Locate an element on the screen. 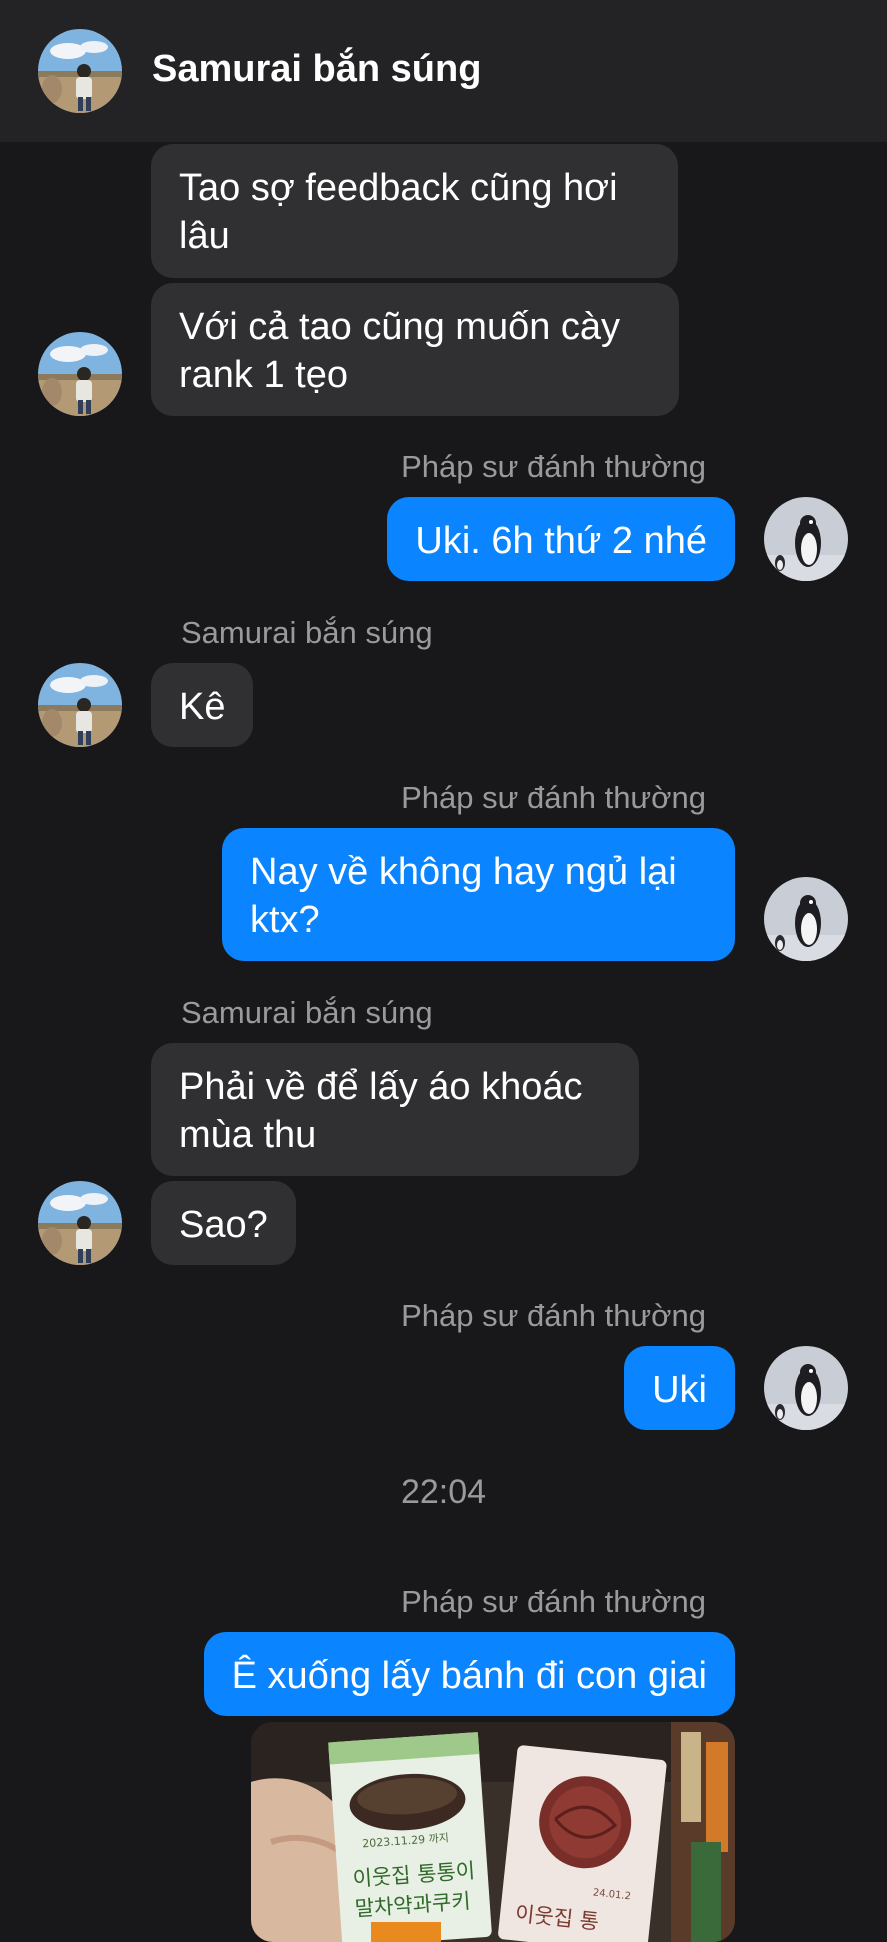 The image size is (887, 1942). message-bubble-incoming: Với cả tao cũng muốn cày rank 1 tẹo is located at coordinates (415, 349).